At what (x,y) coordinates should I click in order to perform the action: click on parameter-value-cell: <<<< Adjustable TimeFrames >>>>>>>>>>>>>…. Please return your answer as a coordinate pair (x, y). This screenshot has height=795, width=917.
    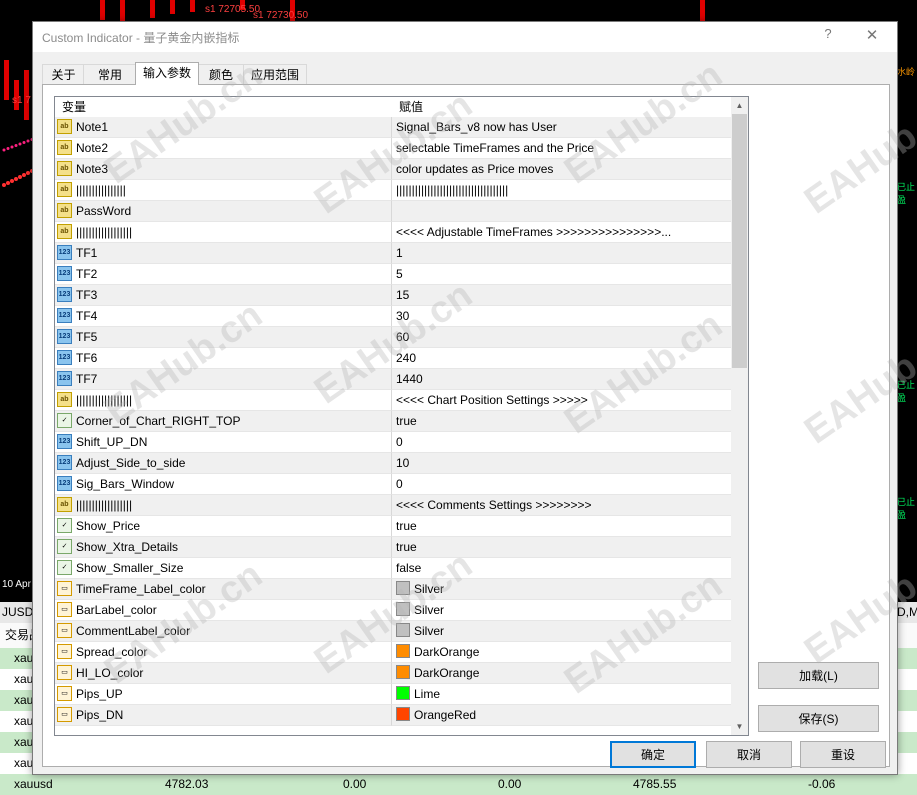
    Looking at the image, I should click on (563, 232).